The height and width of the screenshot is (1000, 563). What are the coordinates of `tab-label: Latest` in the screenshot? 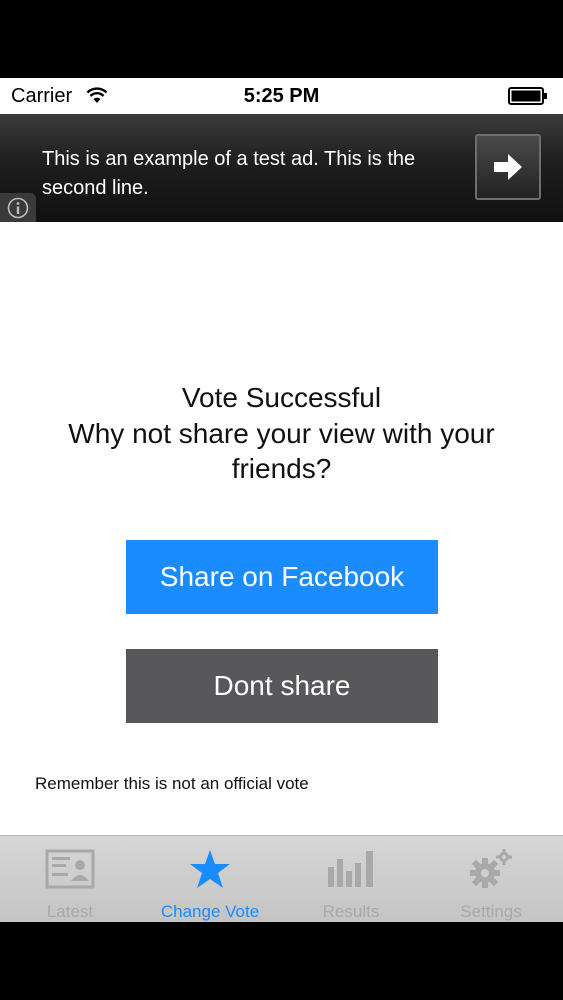 It's located at (70, 911).